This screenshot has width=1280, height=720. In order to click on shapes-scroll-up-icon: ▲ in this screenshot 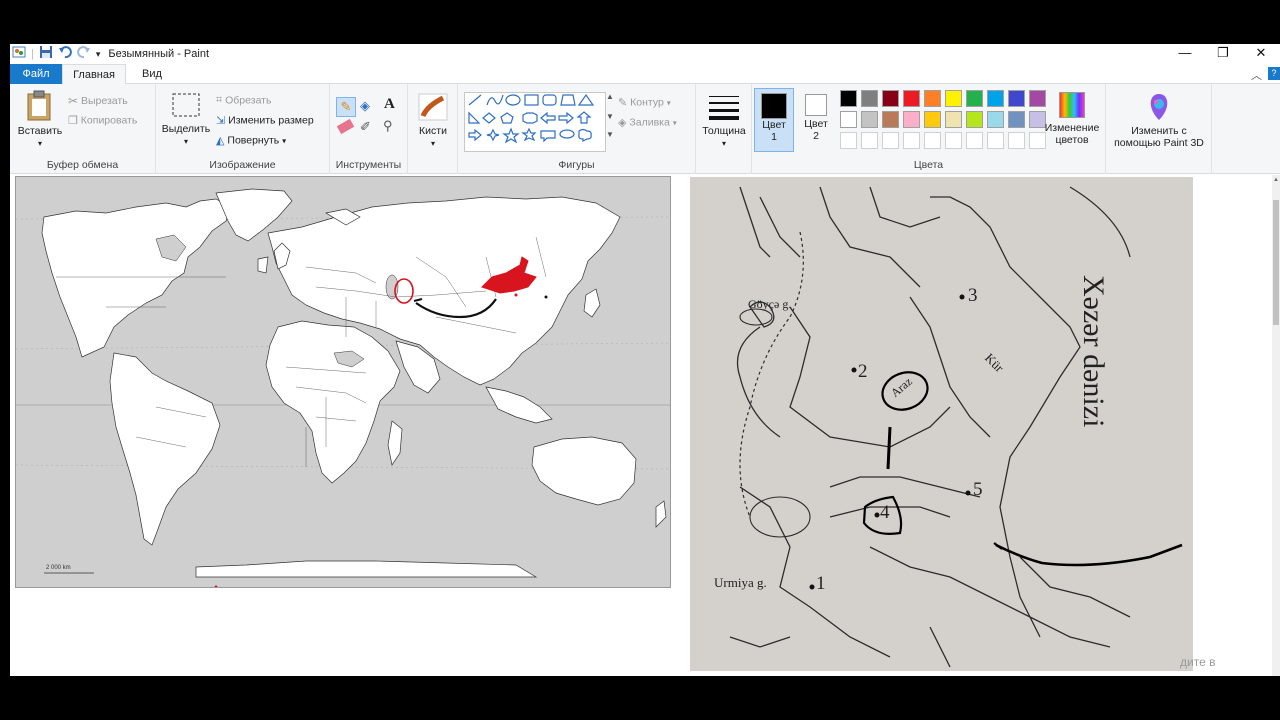, I will do `click(610, 96)`.